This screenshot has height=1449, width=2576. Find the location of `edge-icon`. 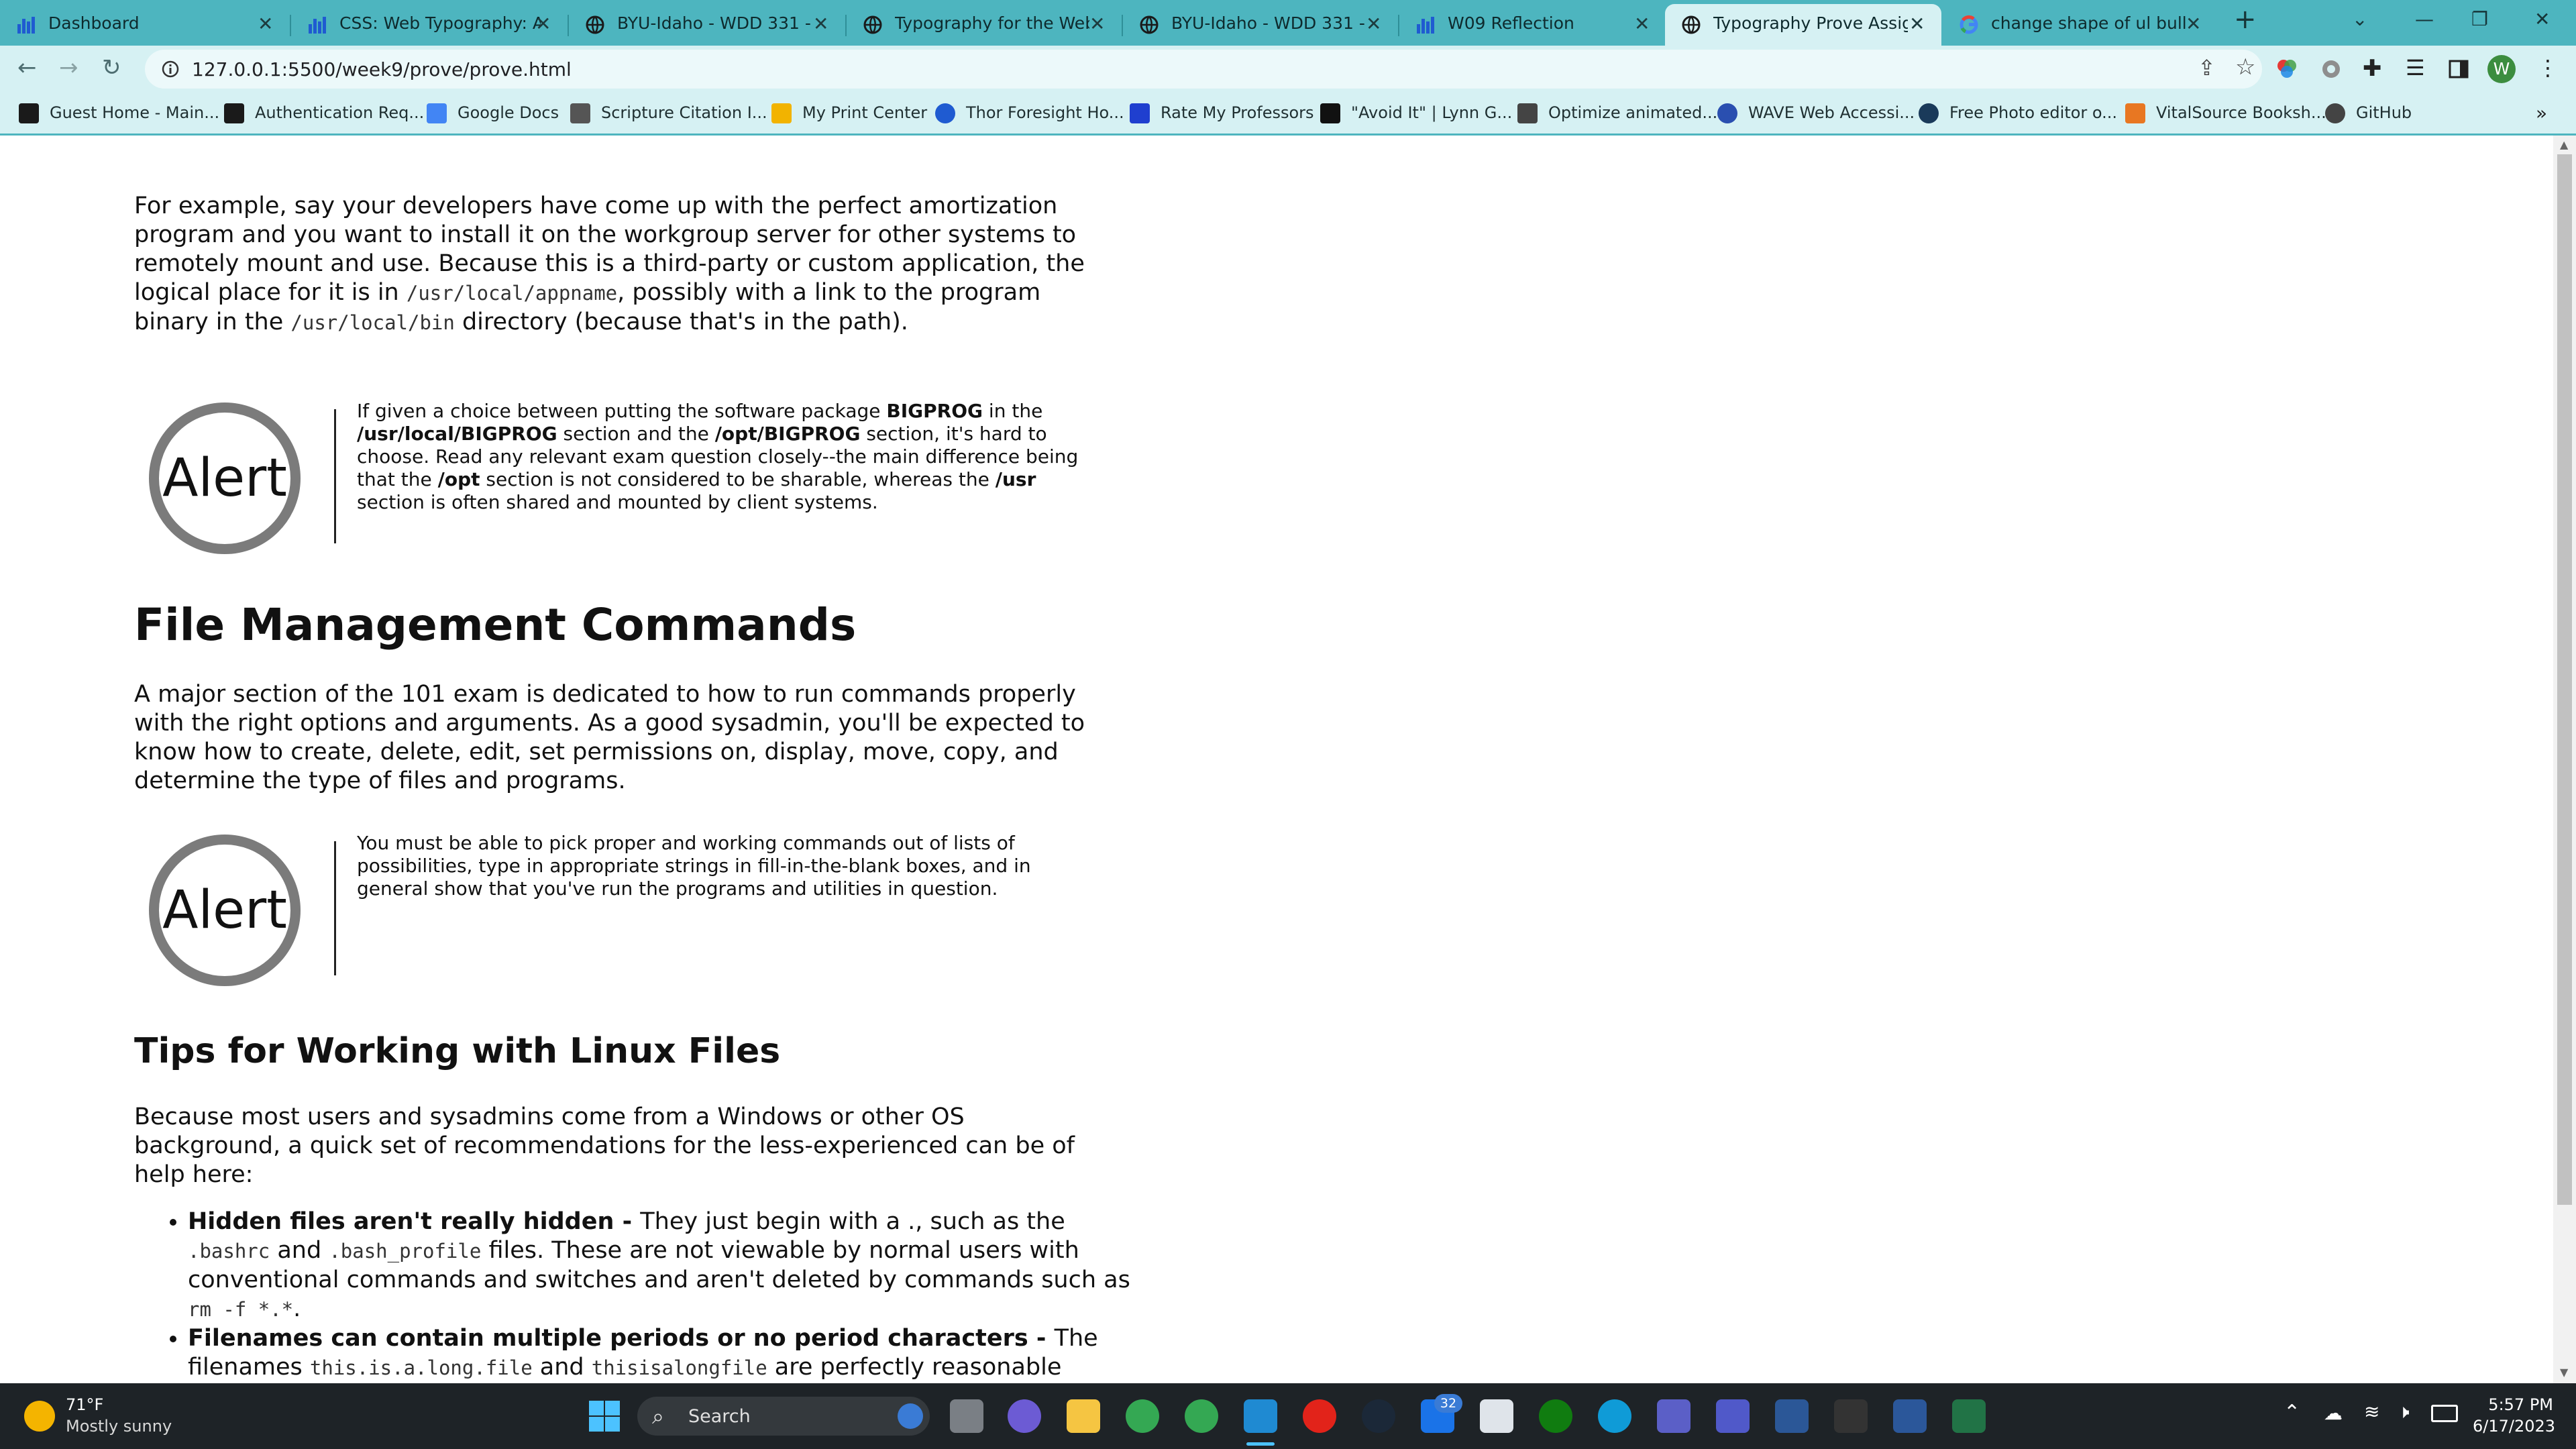

edge-icon is located at coordinates (1614, 1416).